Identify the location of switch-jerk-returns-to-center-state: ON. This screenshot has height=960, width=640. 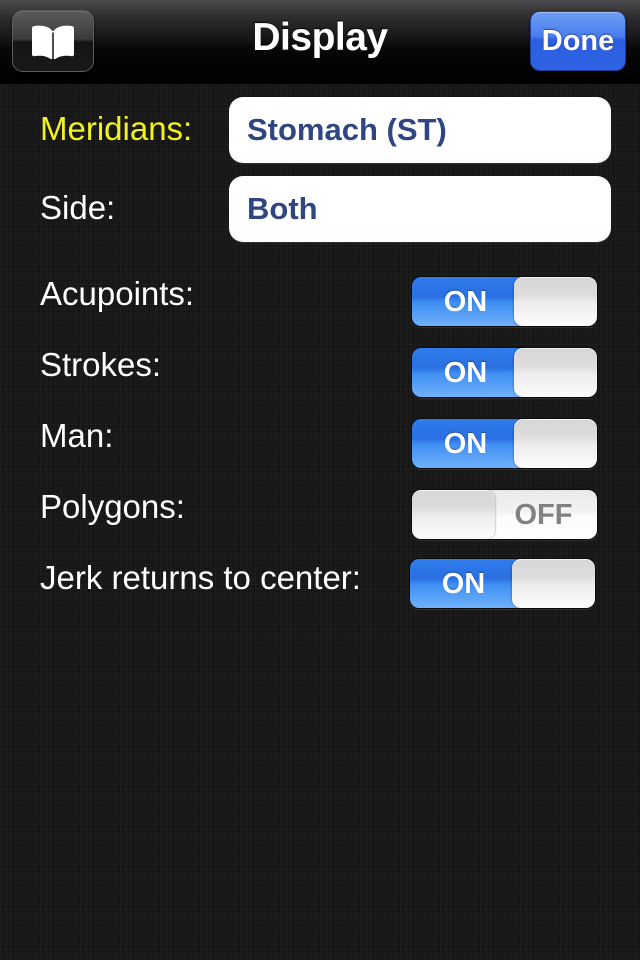
(463, 584).